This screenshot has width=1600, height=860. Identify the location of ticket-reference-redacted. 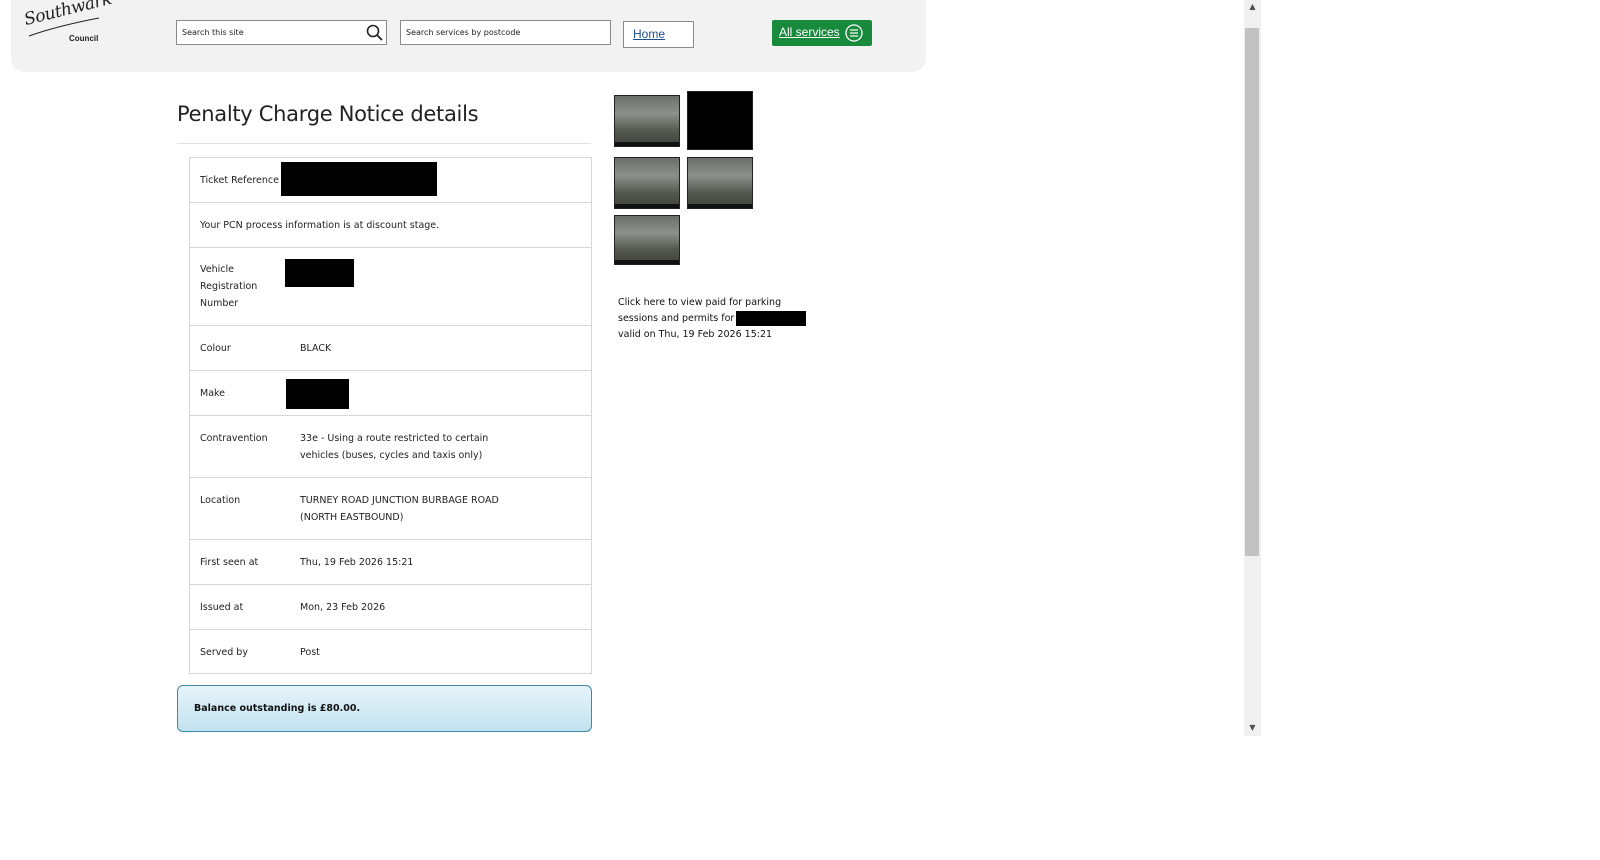
(359, 179).